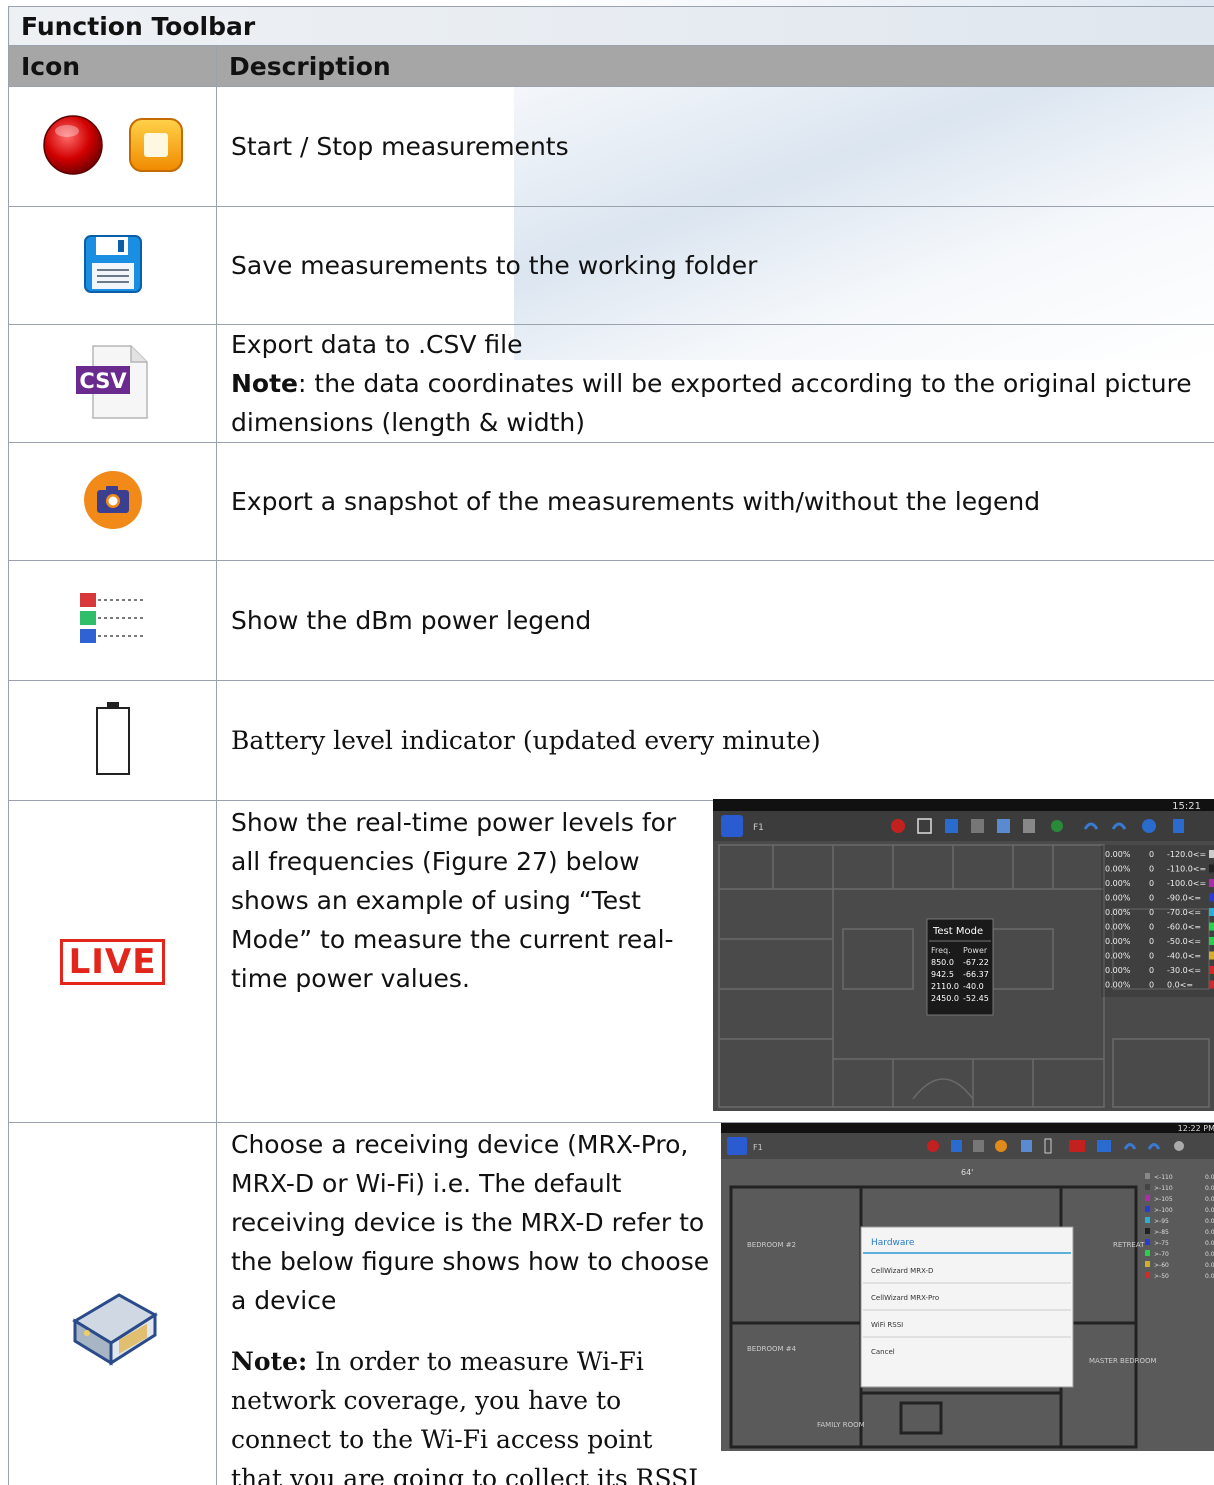 The width and height of the screenshot is (1214, 1485). Describe the element at coordinates (1161, 1254) in the screenshot. I see `legend-value: >-70` at that location.